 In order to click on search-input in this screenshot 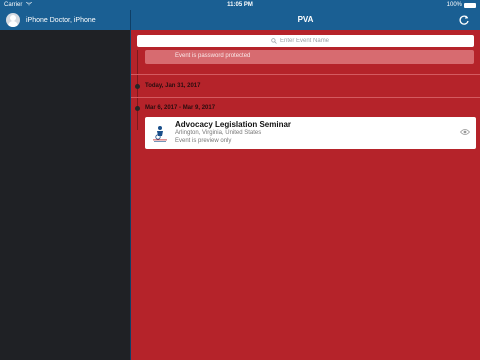, I will do `click(310, 41)`.